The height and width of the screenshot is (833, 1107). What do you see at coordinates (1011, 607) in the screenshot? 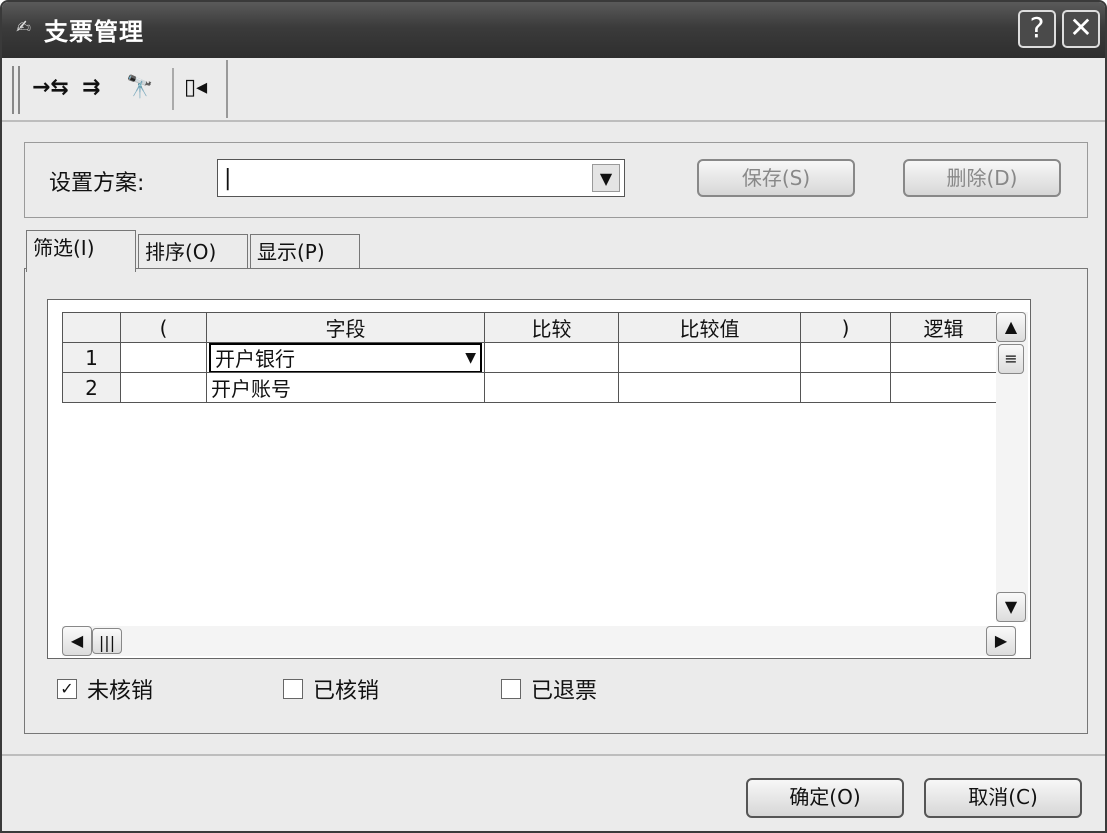
I see `scroll-down-icon: ▼` at bounding box center [1011, 607].